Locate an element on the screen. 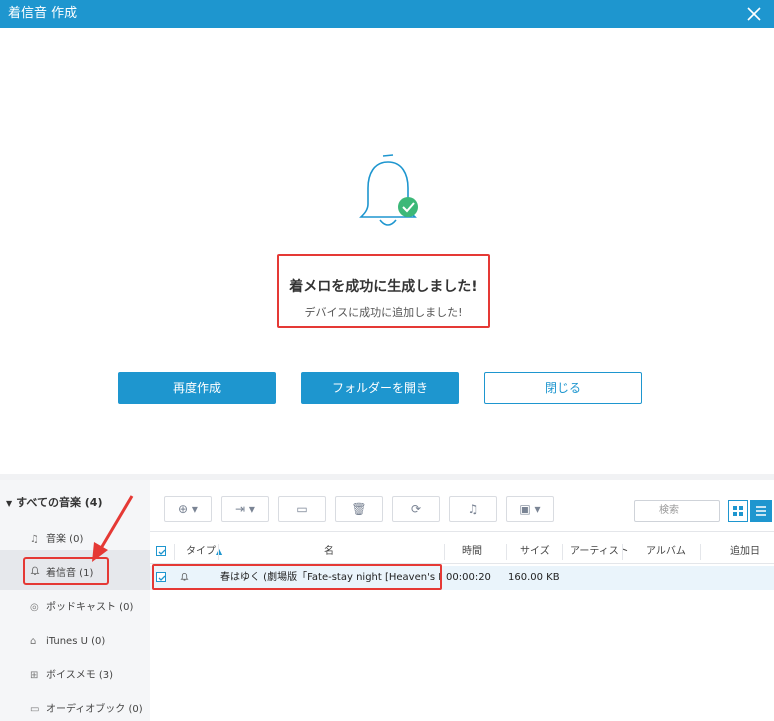 Image resolution: width=774 pixels, height=721 pixels. red-arrow-icon is located at coordinates (113, 528).